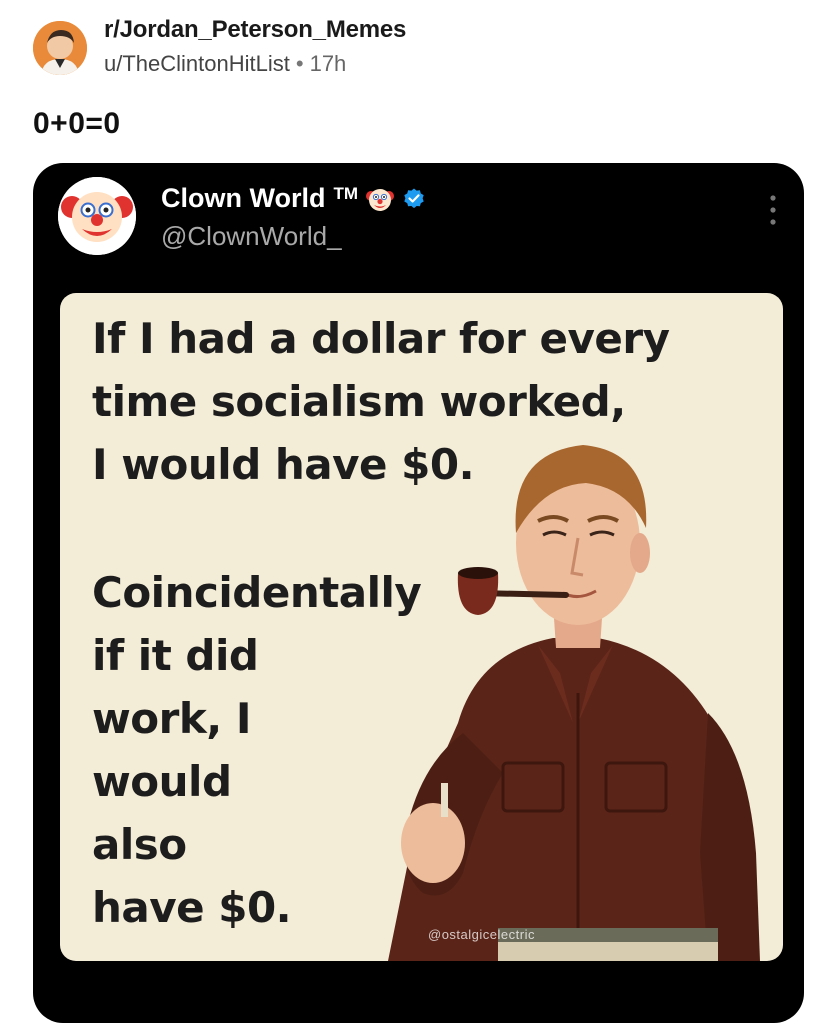 Image resolution: width=839 pixels, height=1023 pixels. What do you see at coordinates (414, 198) in the screenshot?
I see `verified-badge-icon` at bounding box center [414, 198].